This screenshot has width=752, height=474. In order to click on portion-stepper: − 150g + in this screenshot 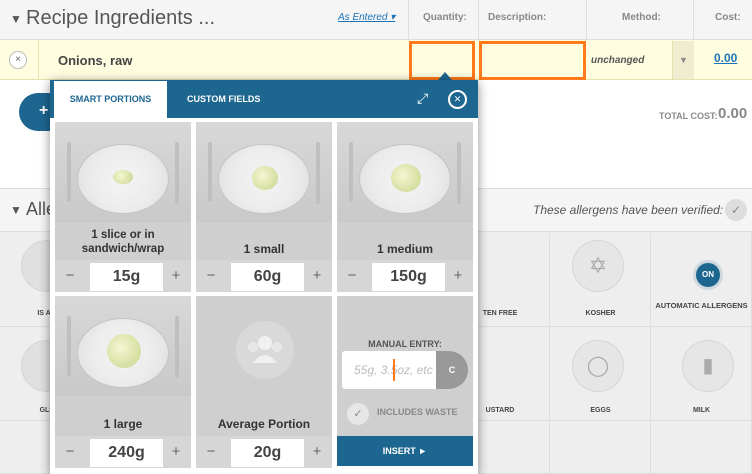, I will do `click(405, 276)`.